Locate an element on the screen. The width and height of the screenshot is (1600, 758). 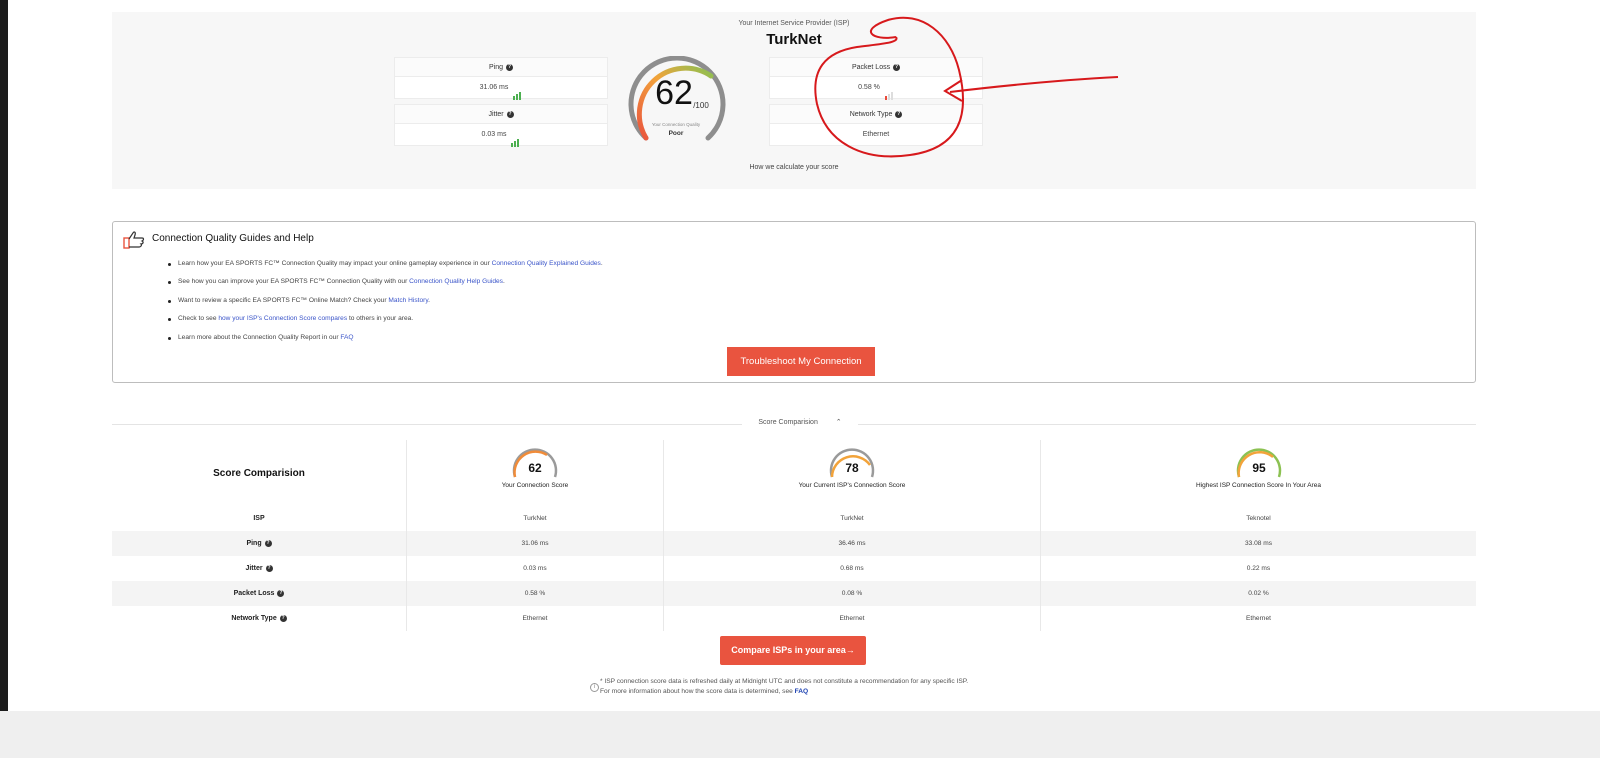
table-row: Jitter ? 0.03 ms 0.68 ms 0.22 ms is located at coordinates (794, 568).